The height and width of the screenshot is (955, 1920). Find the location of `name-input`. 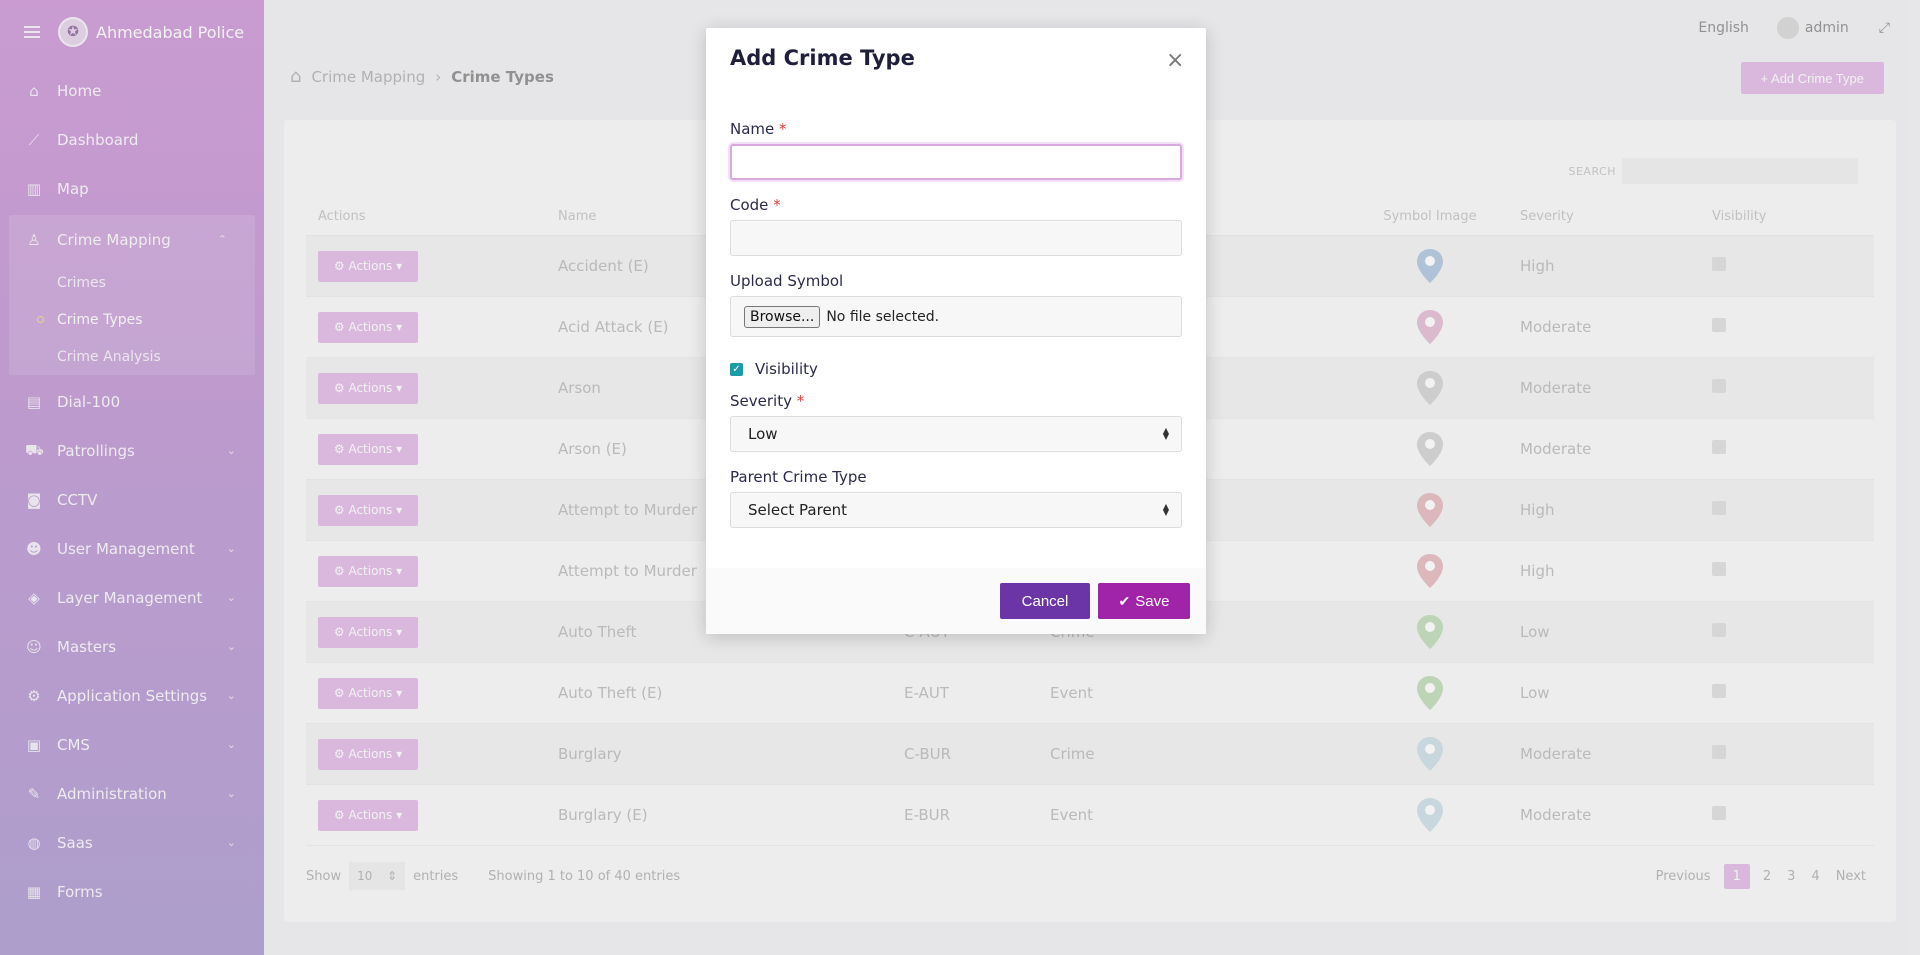

name-input is located at coordinates (956, 162).